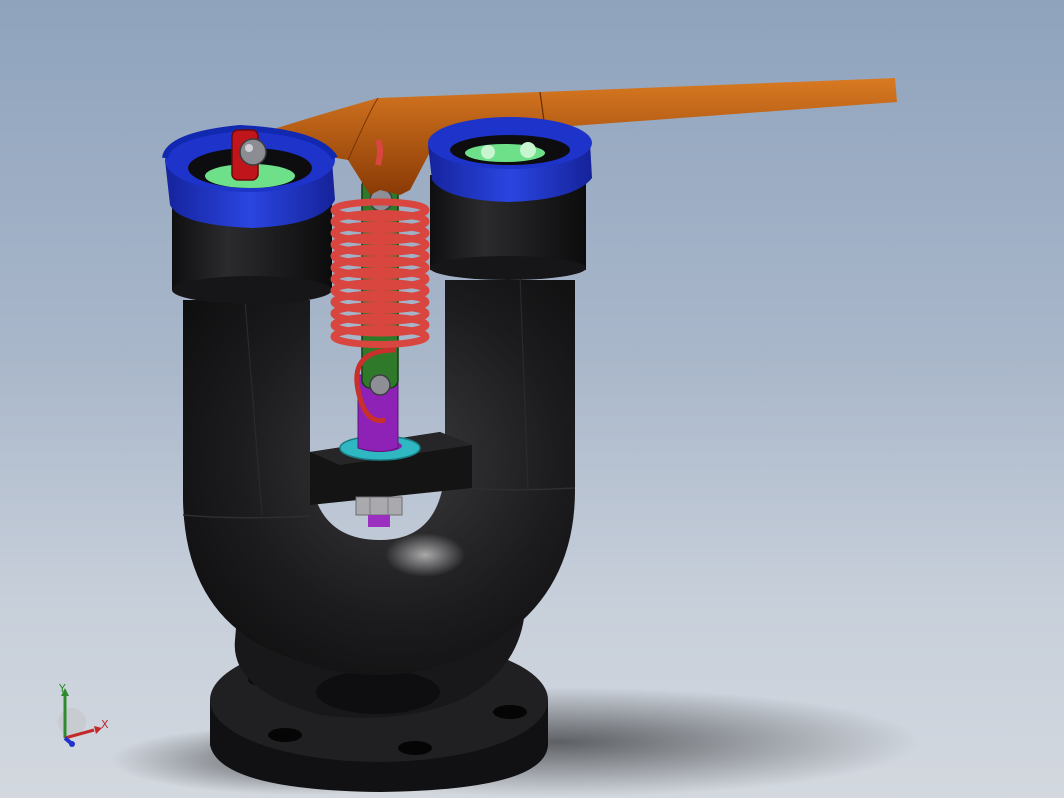  I want to click on axis-x-label: X, so click(105, 724).